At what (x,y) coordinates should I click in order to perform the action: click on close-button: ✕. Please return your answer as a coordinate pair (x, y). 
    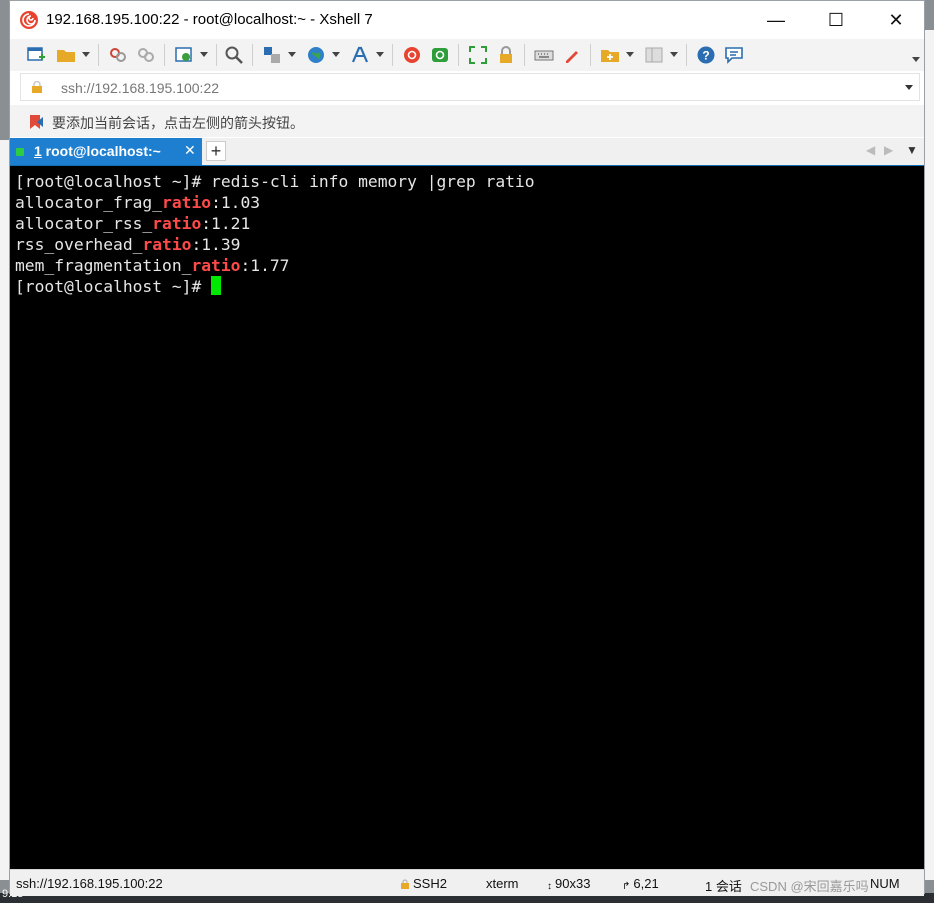
    Looking at the image, I should click on (896, 20).